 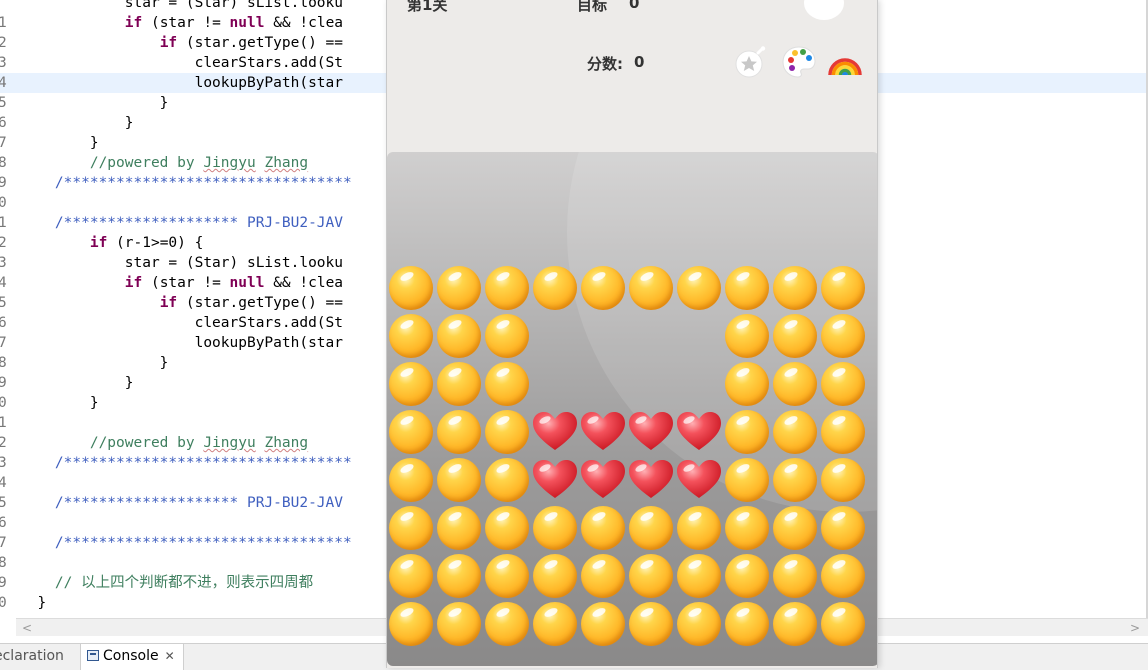 What do you see at coordinates (824, 10) in the screenshot?
I see `cloud-icon` at bounding box center [824, 10].